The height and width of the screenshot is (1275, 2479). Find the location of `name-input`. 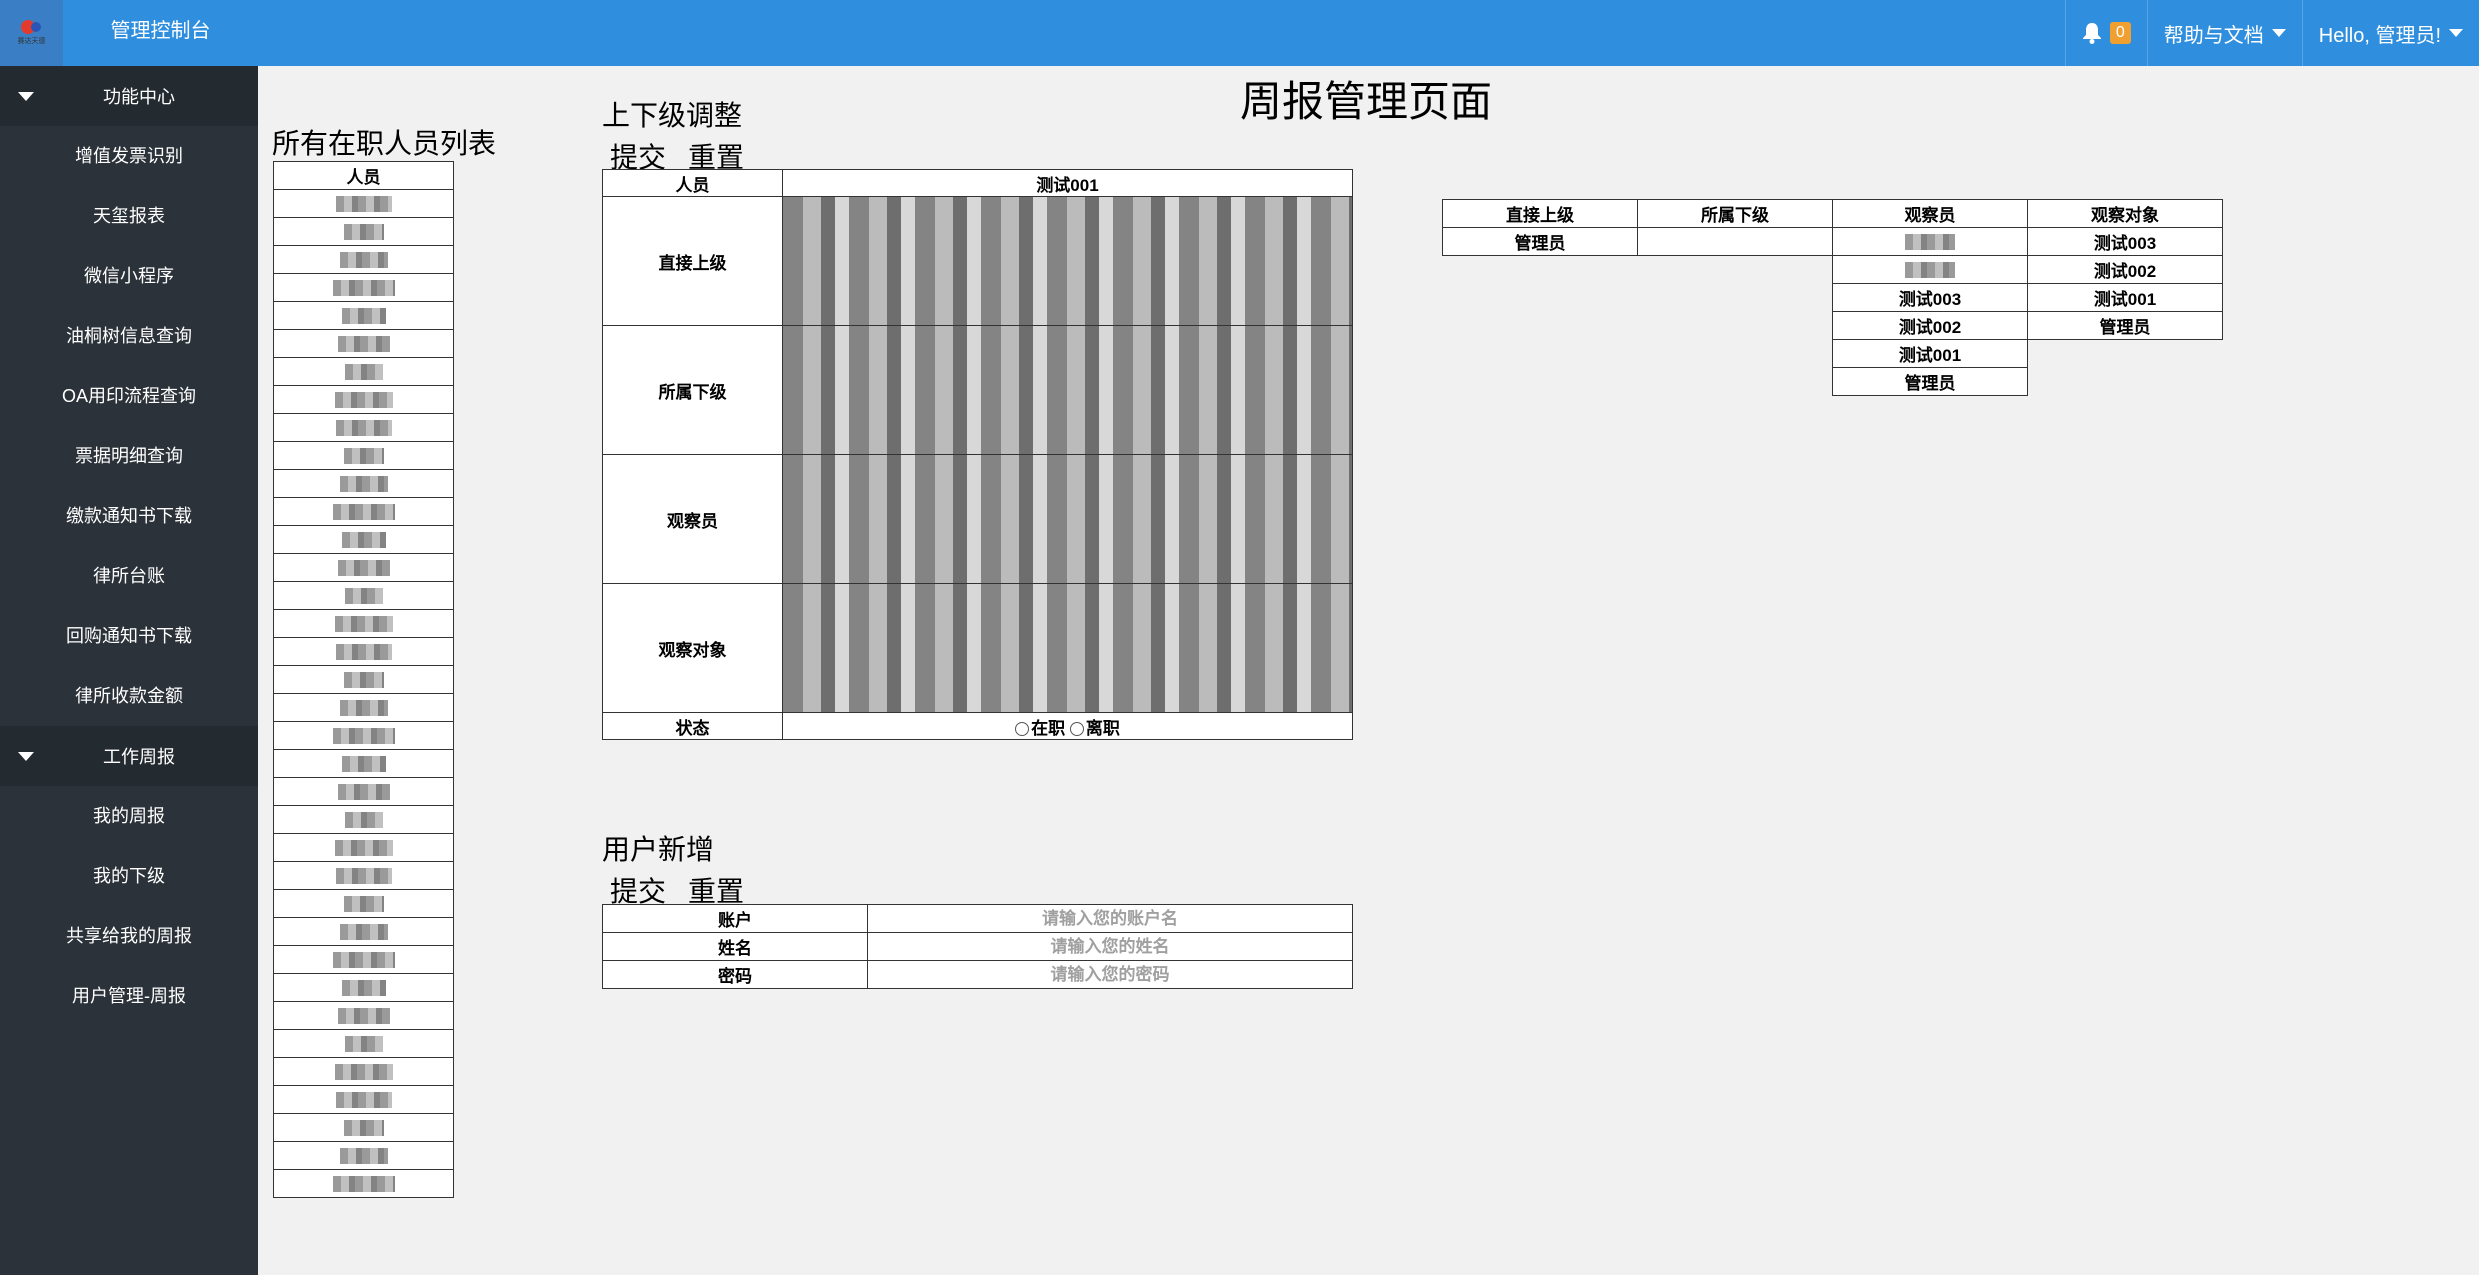

name-input is located at coordinates (1110, 946).